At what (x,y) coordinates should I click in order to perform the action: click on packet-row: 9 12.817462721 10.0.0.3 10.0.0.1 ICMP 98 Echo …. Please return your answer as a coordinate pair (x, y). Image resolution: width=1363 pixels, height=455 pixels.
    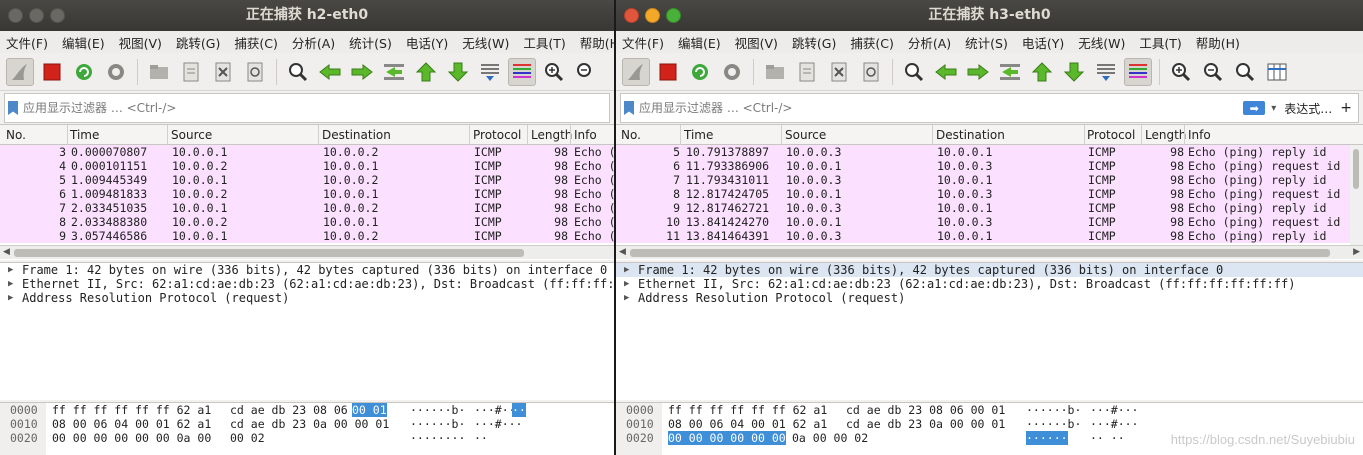
    Looking at the image, I should click on (989, 208).